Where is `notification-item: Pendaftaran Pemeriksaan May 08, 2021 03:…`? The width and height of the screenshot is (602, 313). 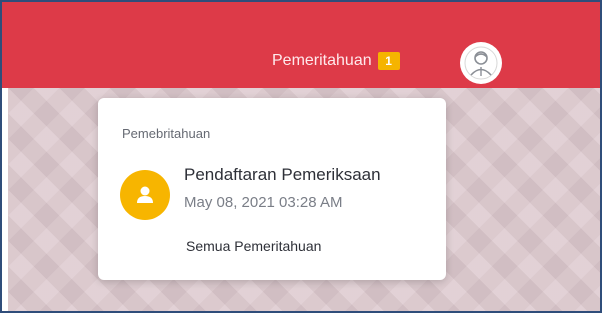 notification-item: Pendaftaran Pemeriksaan May 08, 2021 03:… is located at coordinates (278, 196).